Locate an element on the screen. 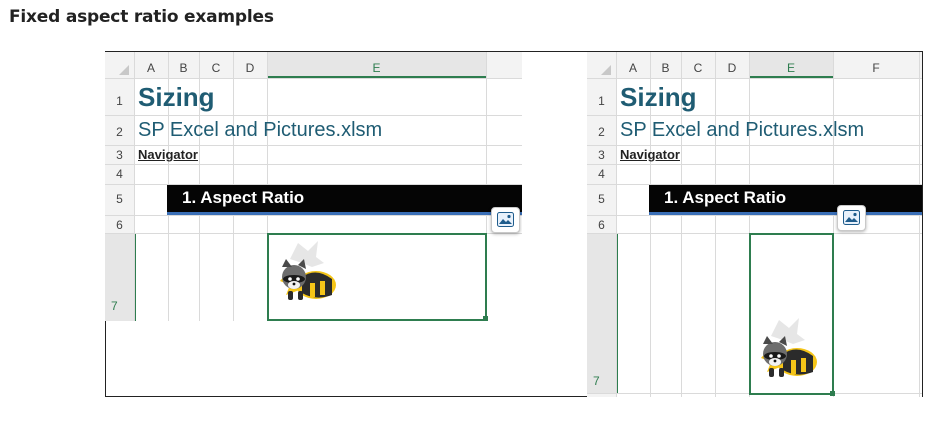 This screenshot has height=427, width=937. row-header-selected is located at coordinates (602, 313).